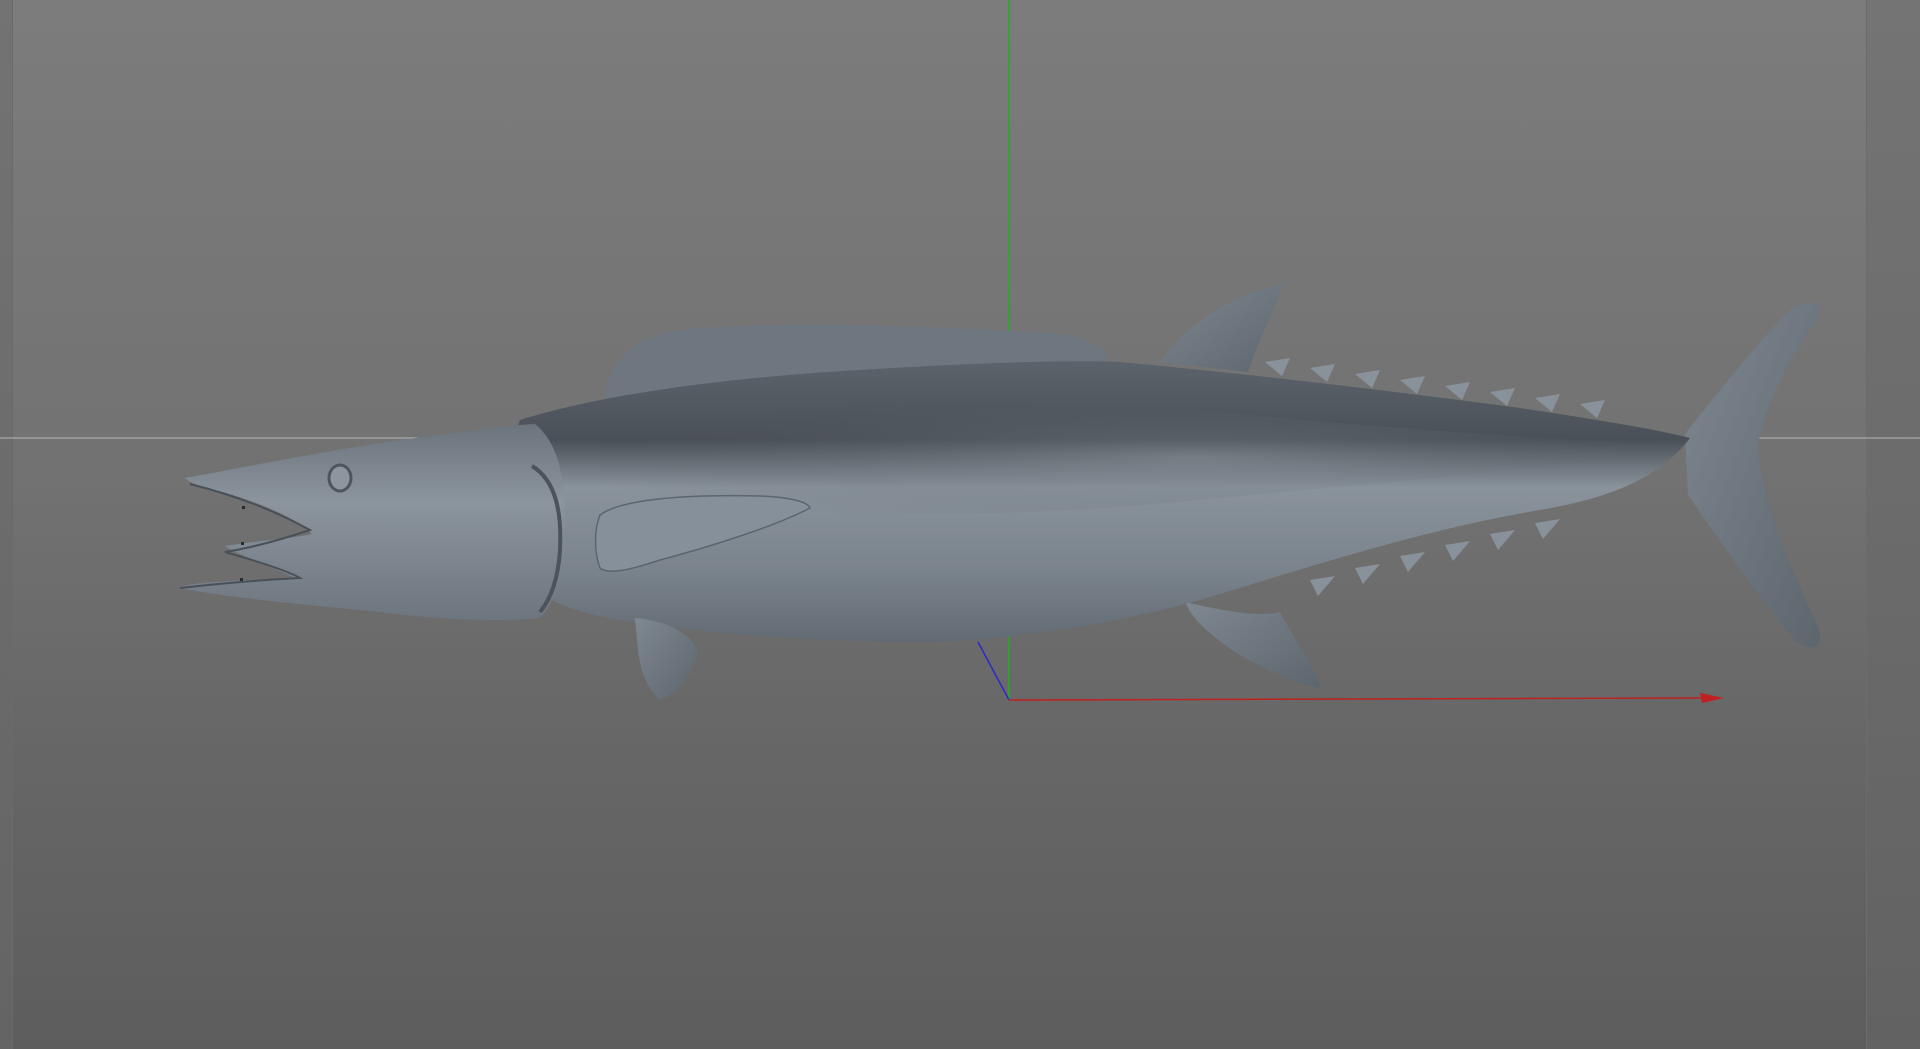 The image size is (1920, 1049). I want to click on tail-fin, so click(1753, 475).